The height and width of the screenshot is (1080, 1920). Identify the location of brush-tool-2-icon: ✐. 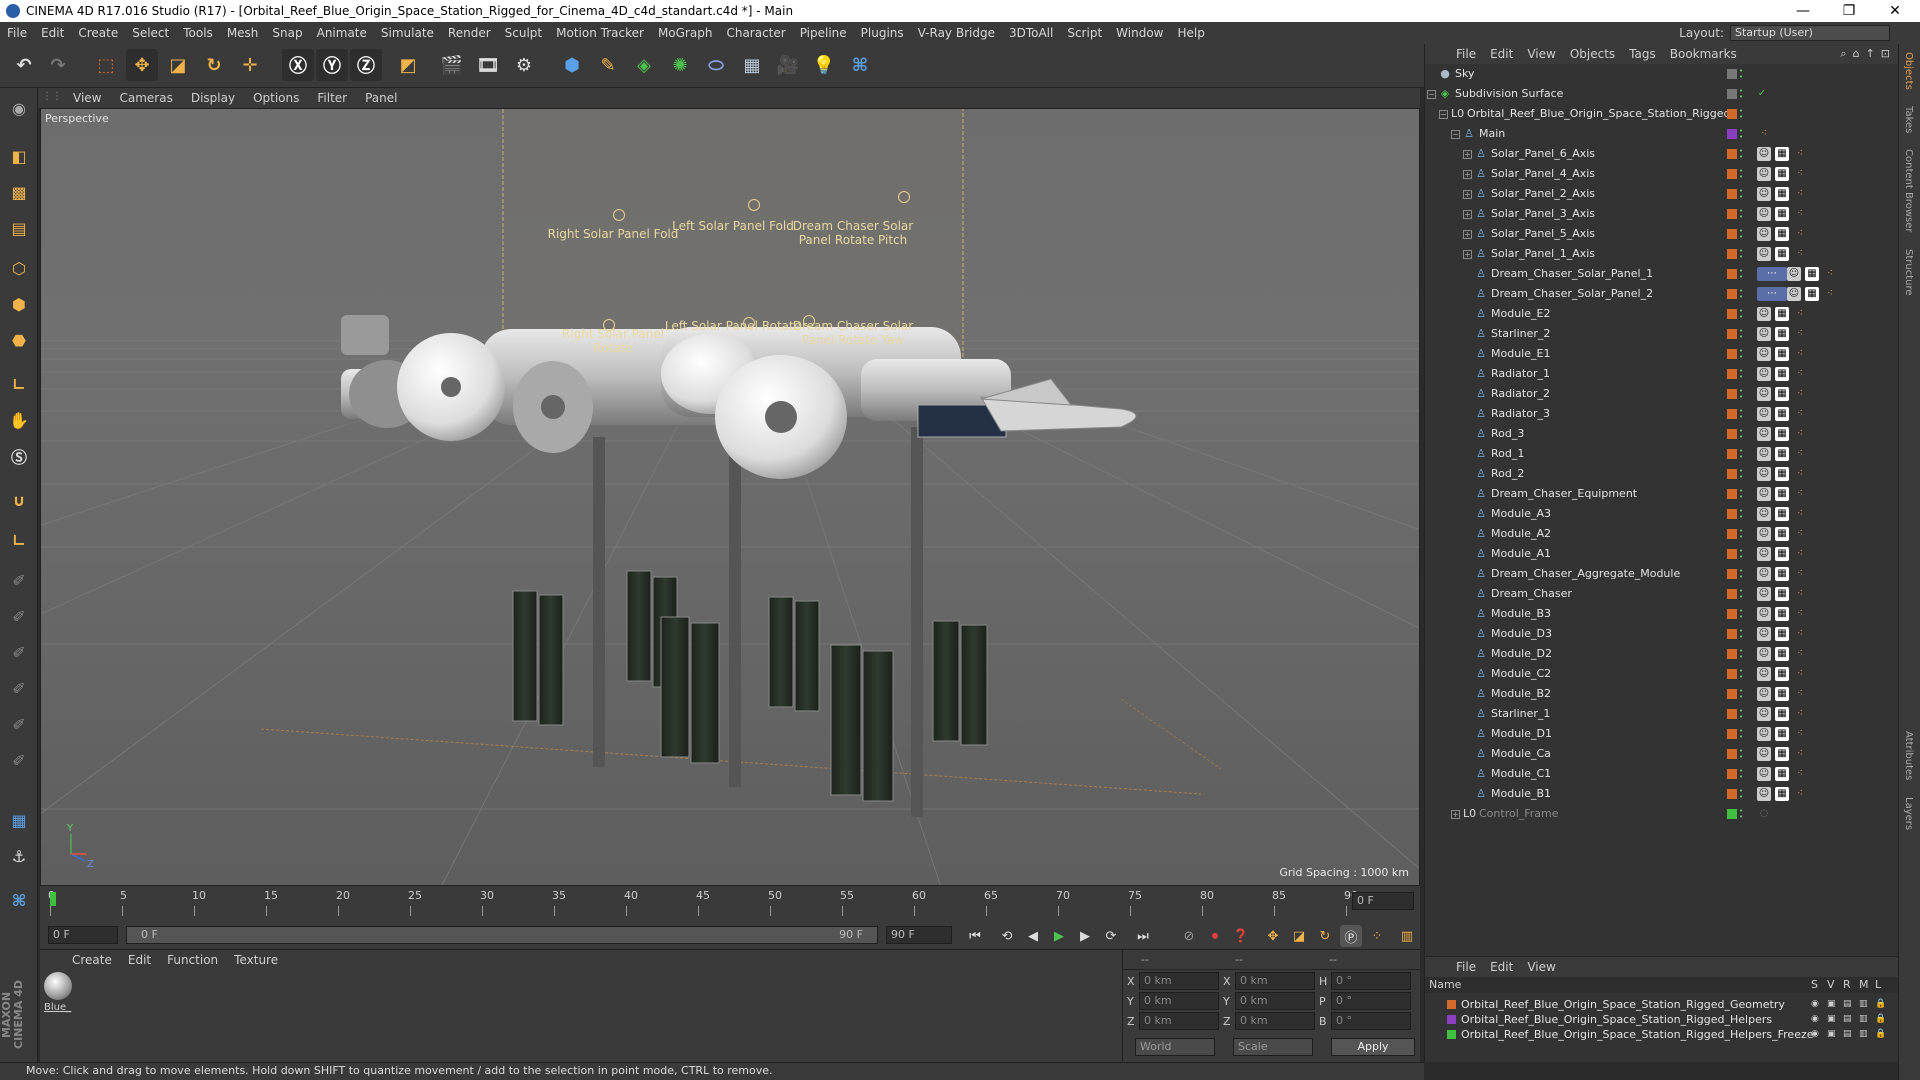
(19, 616).